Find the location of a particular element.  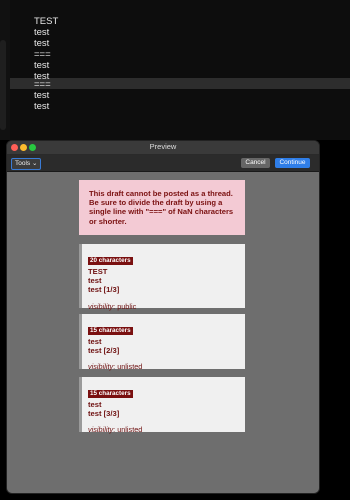

preview-toolbar: Tools ⌄ Cancel Continue is located at coordinates (163, 163).